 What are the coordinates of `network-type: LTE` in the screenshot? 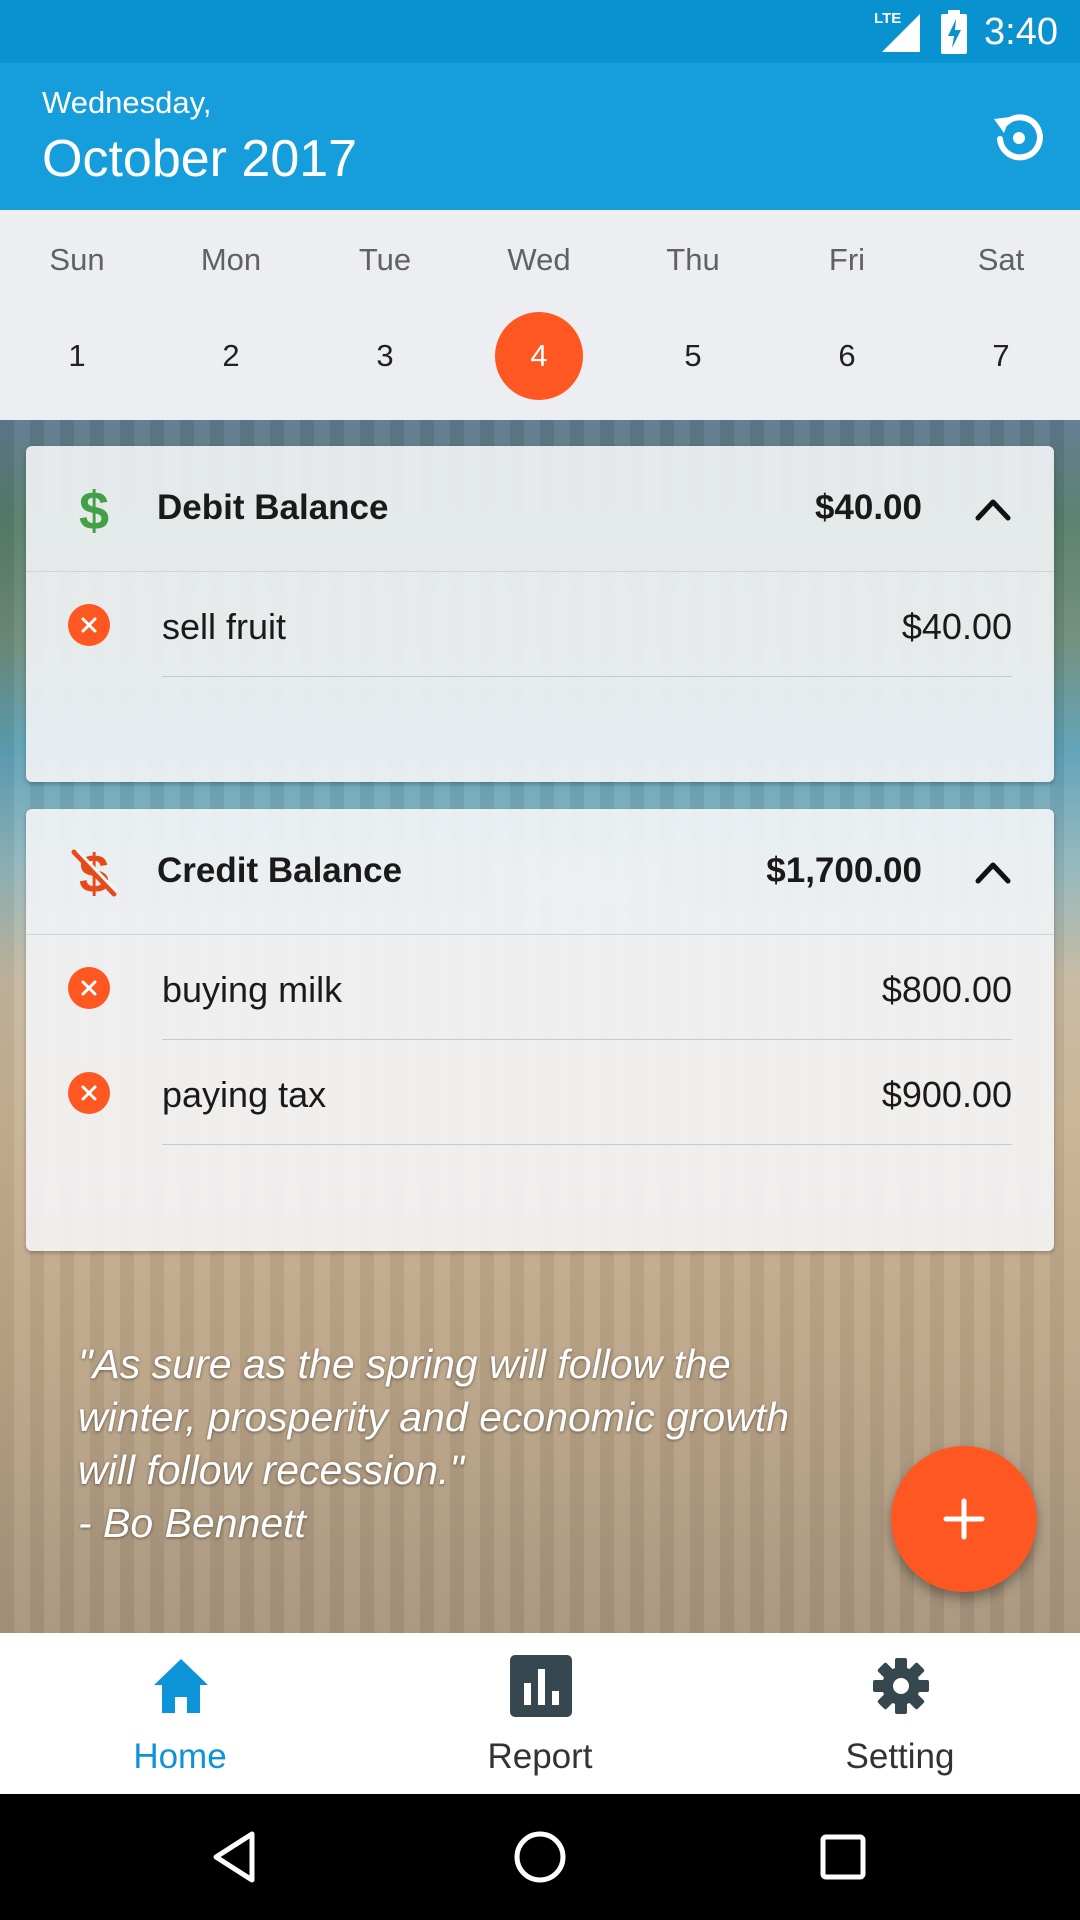 It's located at (888, 18).